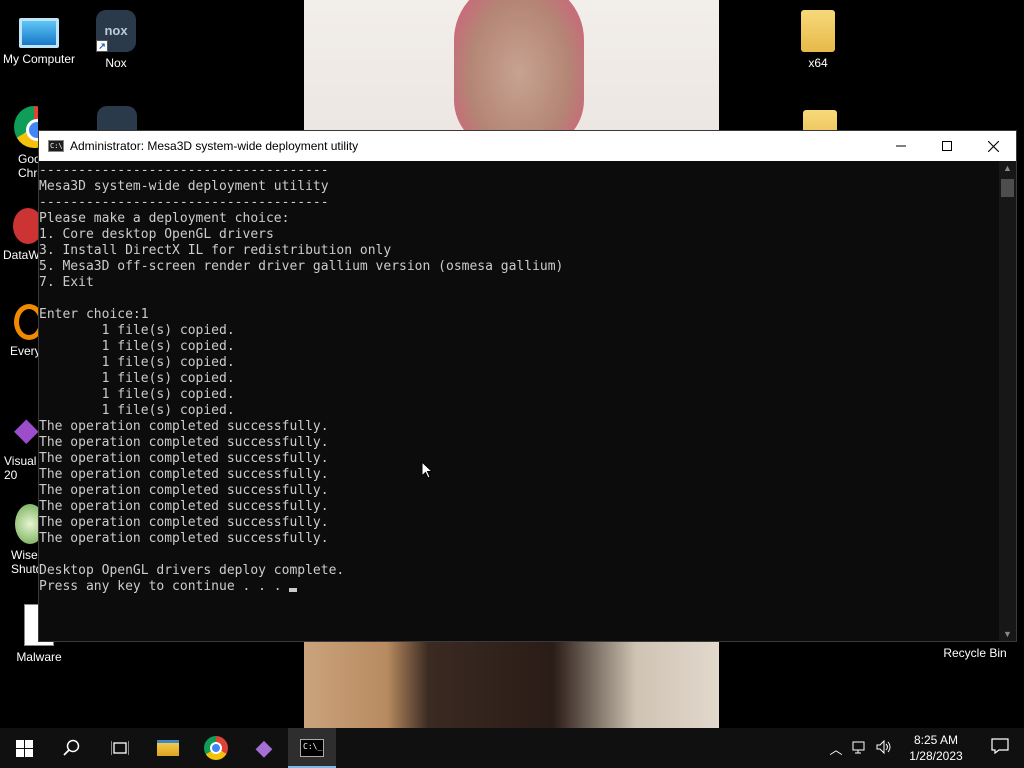 Image resolution: width=1024 pixels, height=768 pixels. I want to click on desktop-icon-label: Wise Shutd, so click(24, 562).